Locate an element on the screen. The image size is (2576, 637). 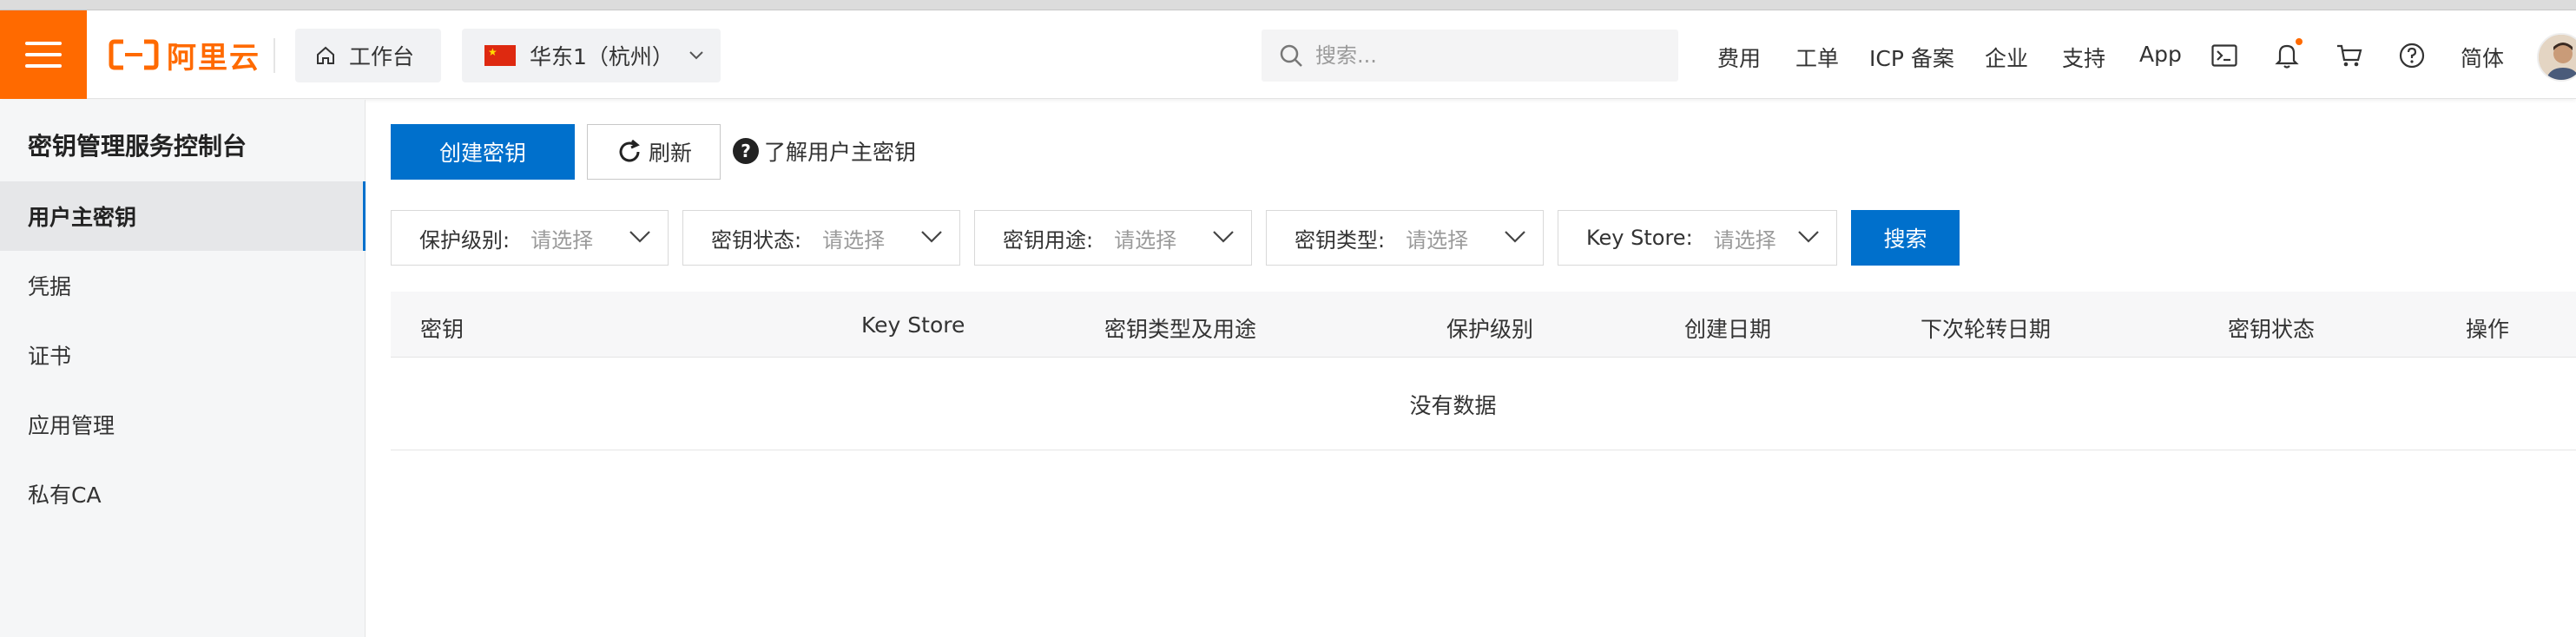
hamburger-menu-button is located at coordinates (43, 54).